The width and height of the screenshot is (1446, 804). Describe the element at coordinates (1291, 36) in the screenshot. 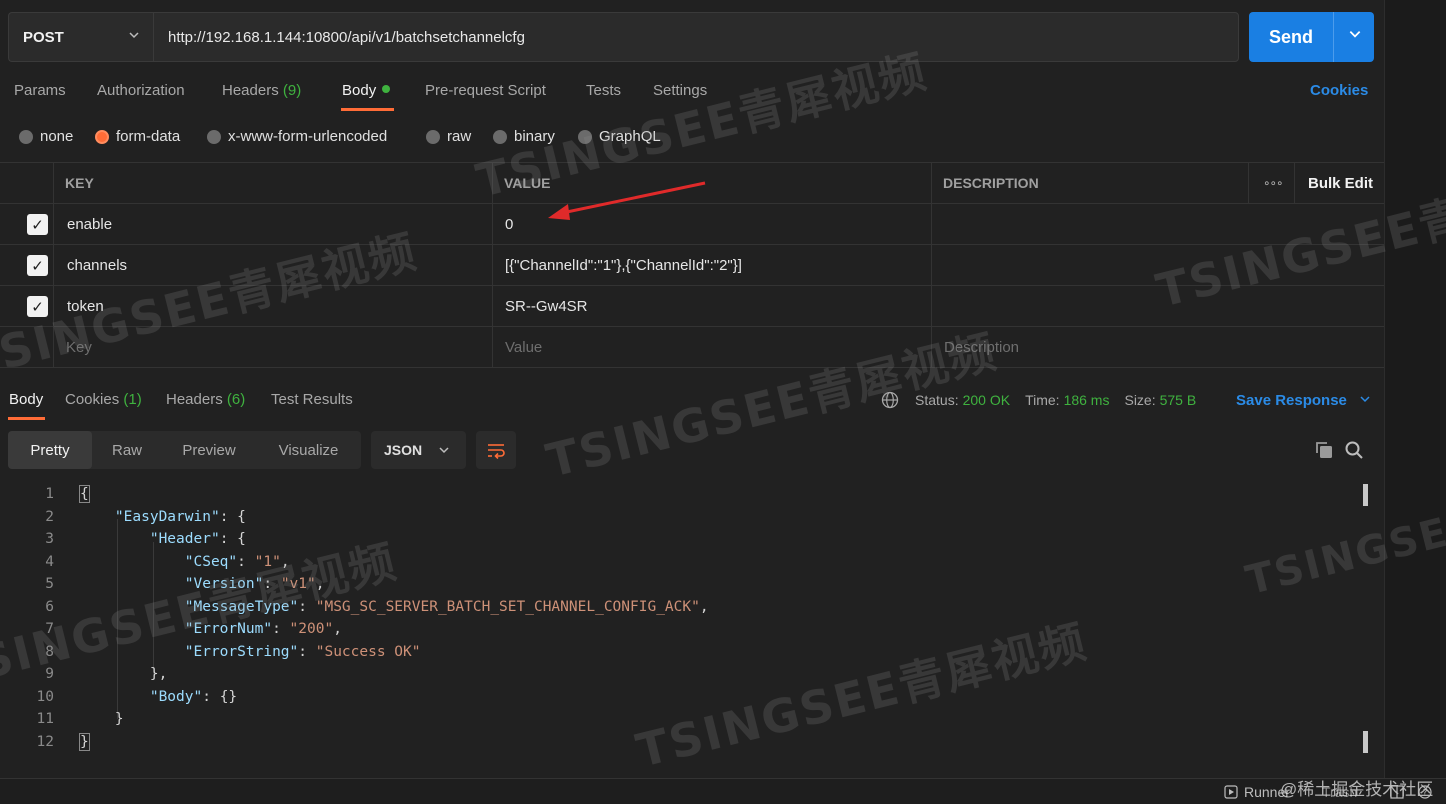

I see `send-label: Send` at that location.